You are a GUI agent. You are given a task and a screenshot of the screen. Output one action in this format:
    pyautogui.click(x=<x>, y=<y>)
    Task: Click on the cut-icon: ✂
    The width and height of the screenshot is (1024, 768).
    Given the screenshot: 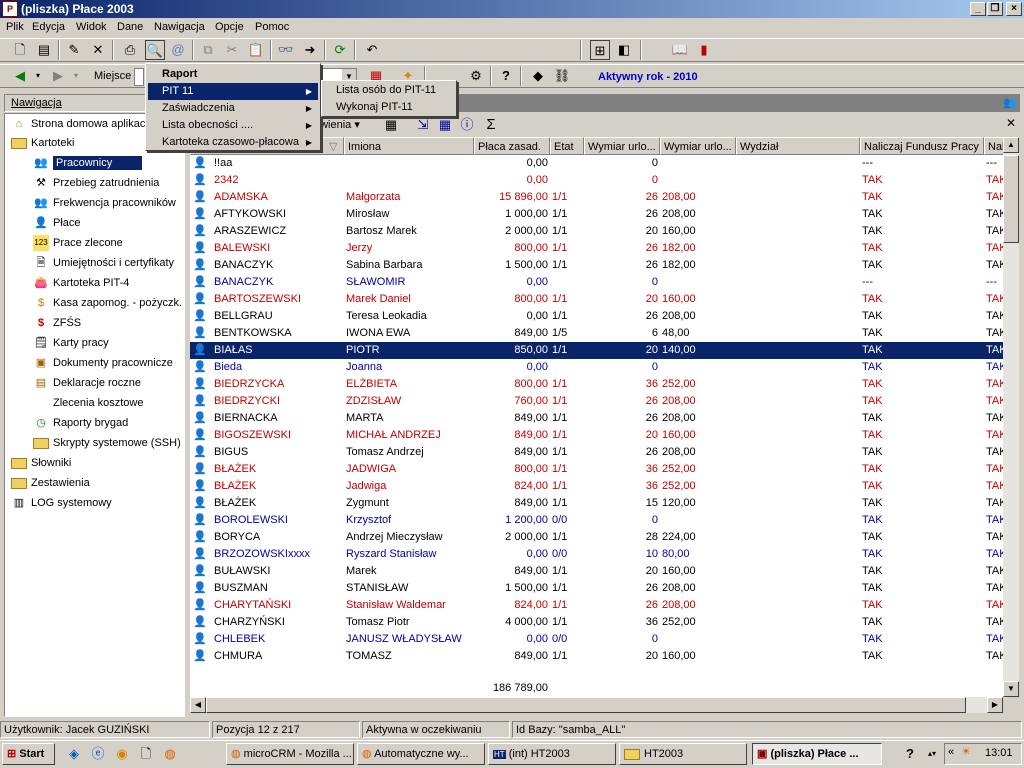 What is the action you would take?
    pyautogui.click(x=232, y=50)
    